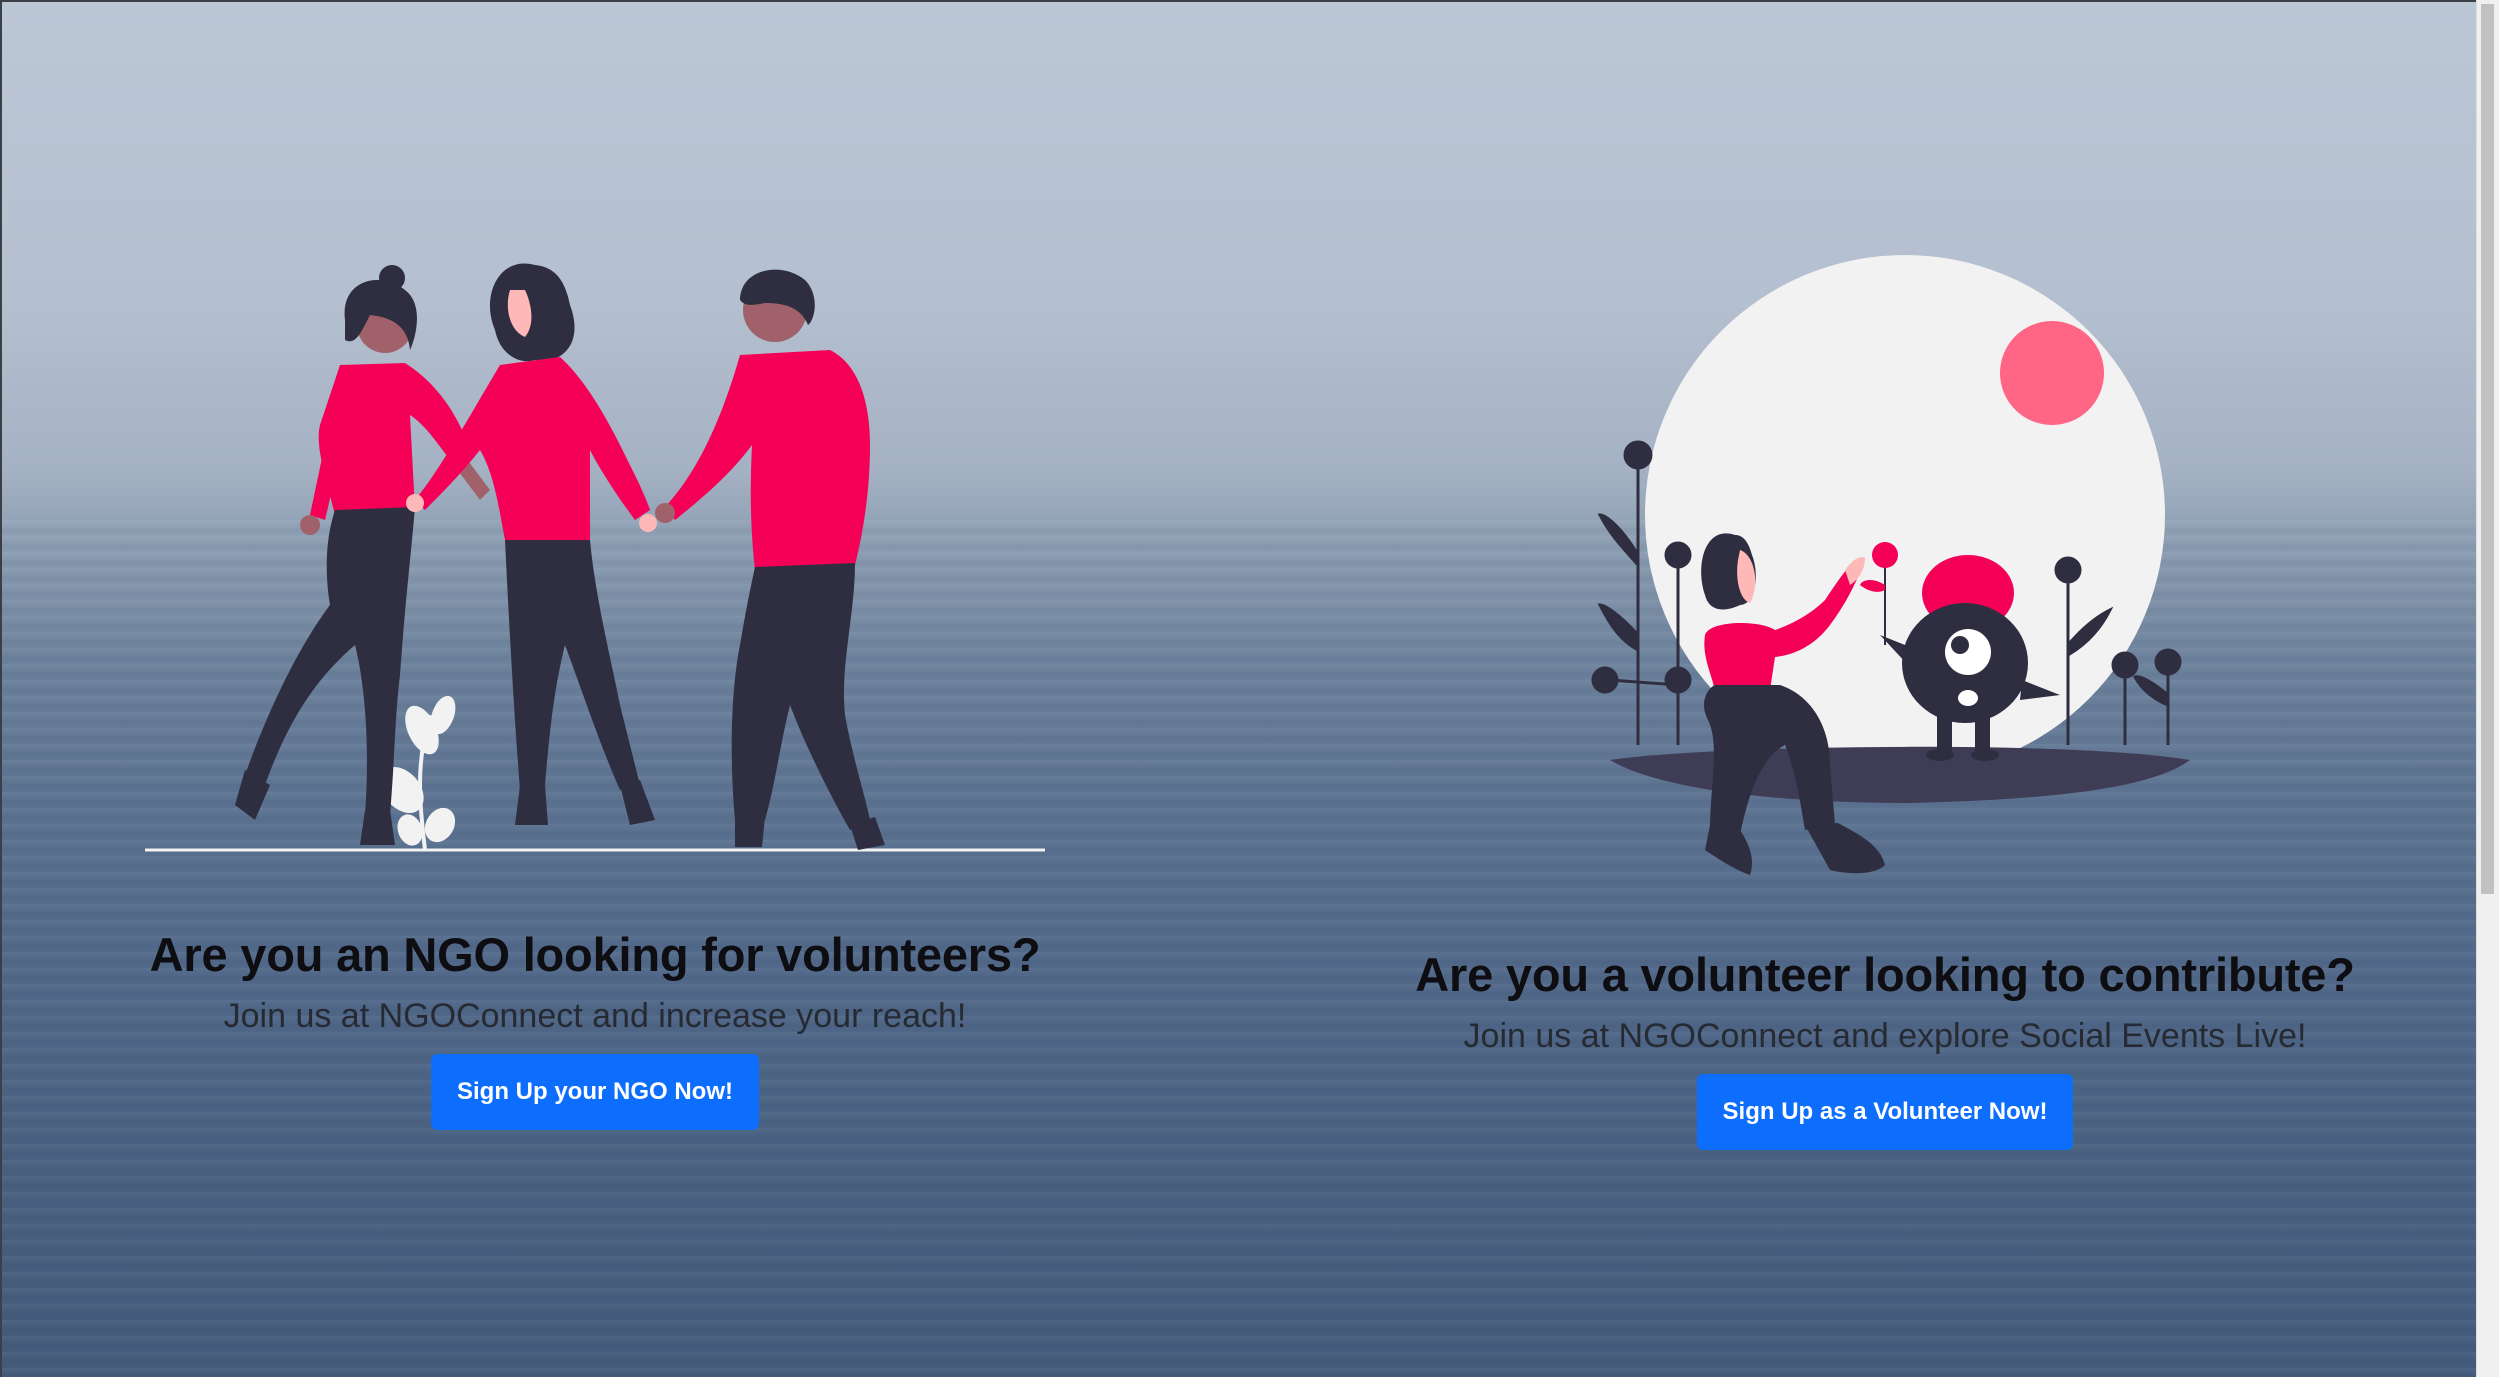 The image size is (2499, 1377). What do you see at coordinates (362, 555) in the screenshot?
I see `person-left-figure` at bounding box center [362, 555].